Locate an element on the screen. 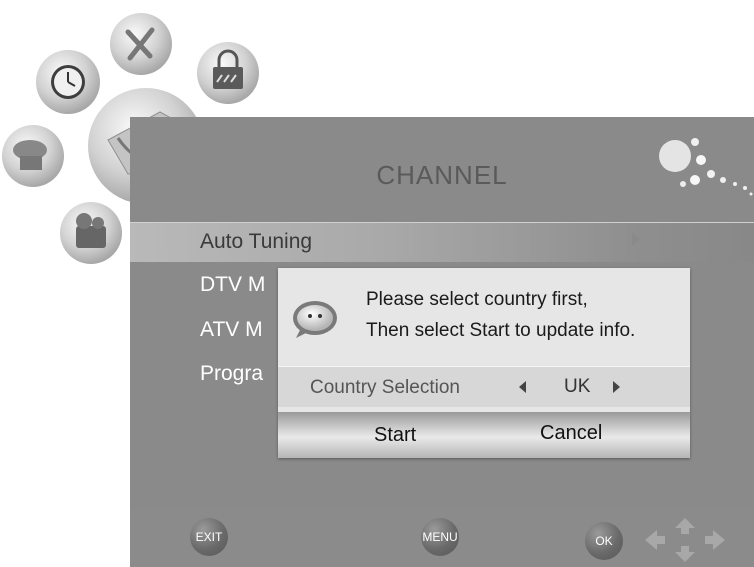  clock-icon is located at coordinates (68, 82).